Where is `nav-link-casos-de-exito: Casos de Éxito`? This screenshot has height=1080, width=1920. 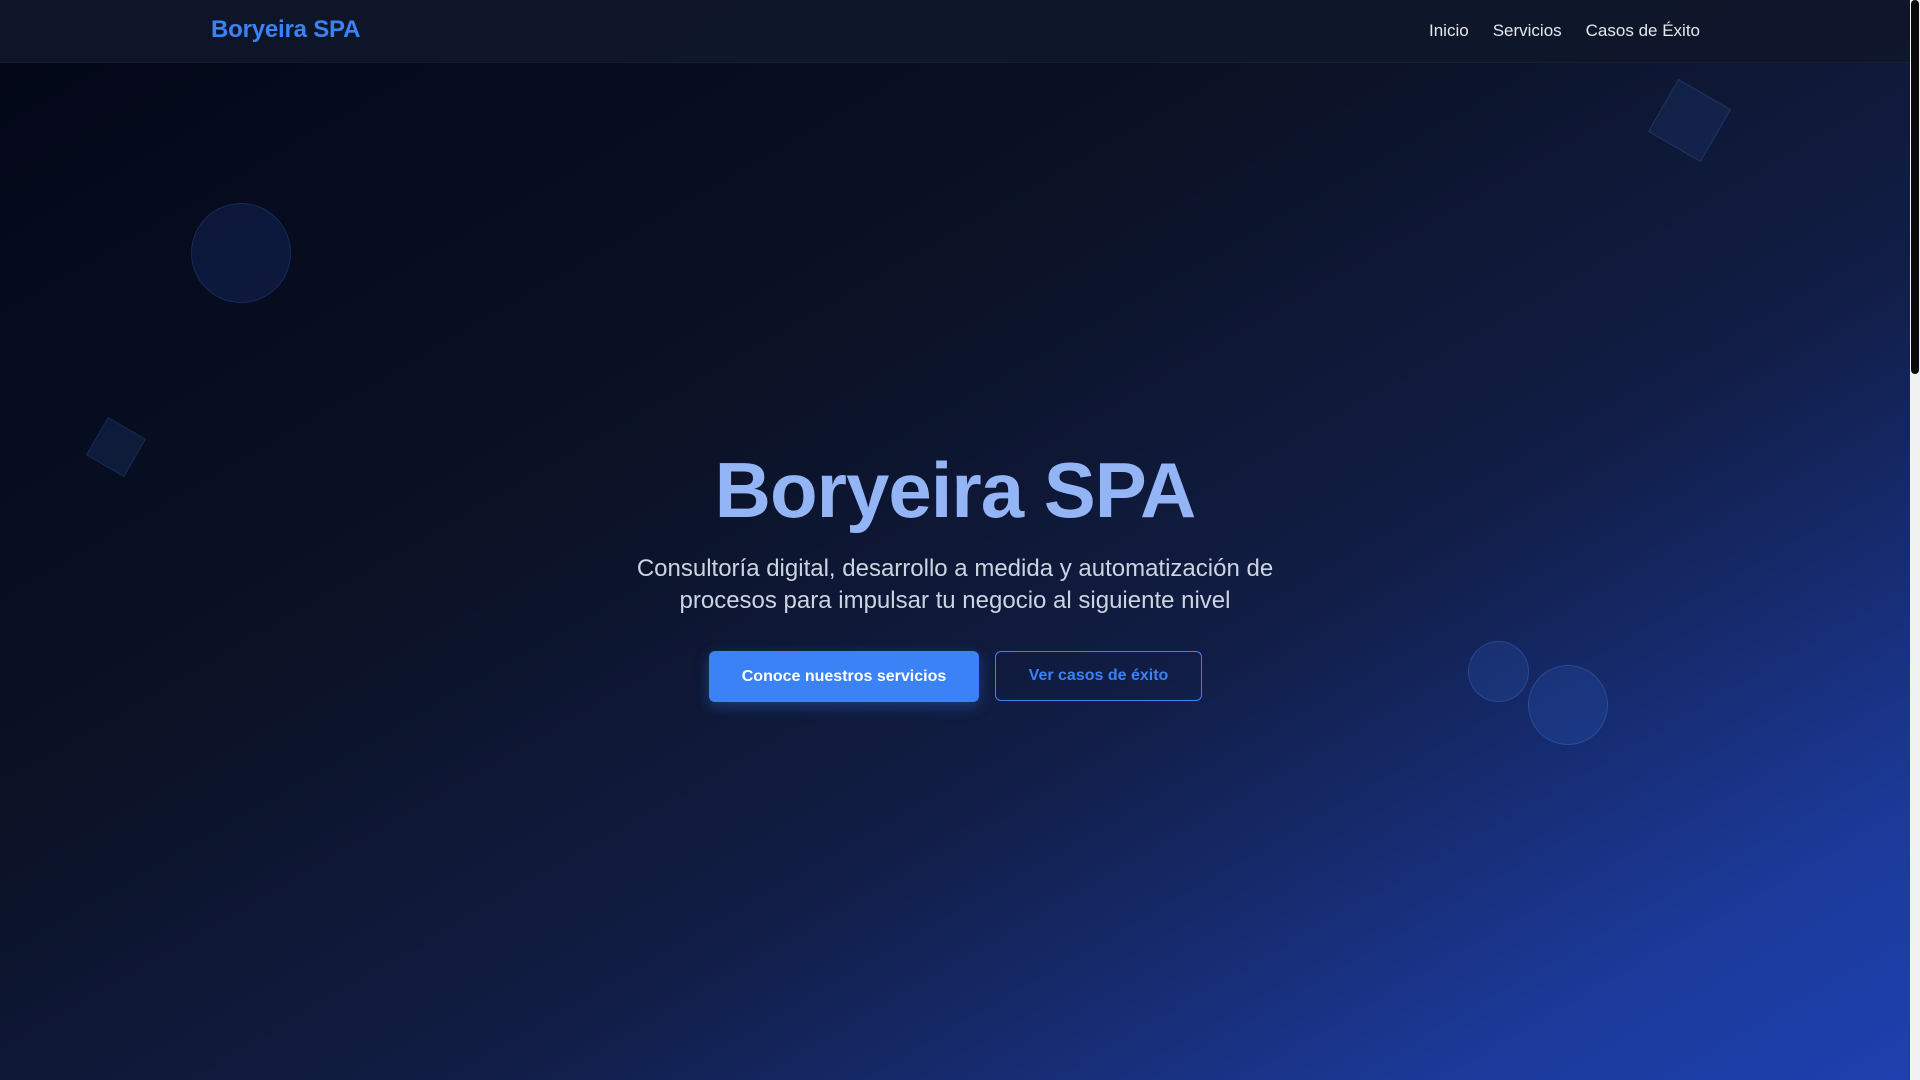
nav-link-casos-de-exito: Casos de Éxito is located at coordinates (1643, 31).